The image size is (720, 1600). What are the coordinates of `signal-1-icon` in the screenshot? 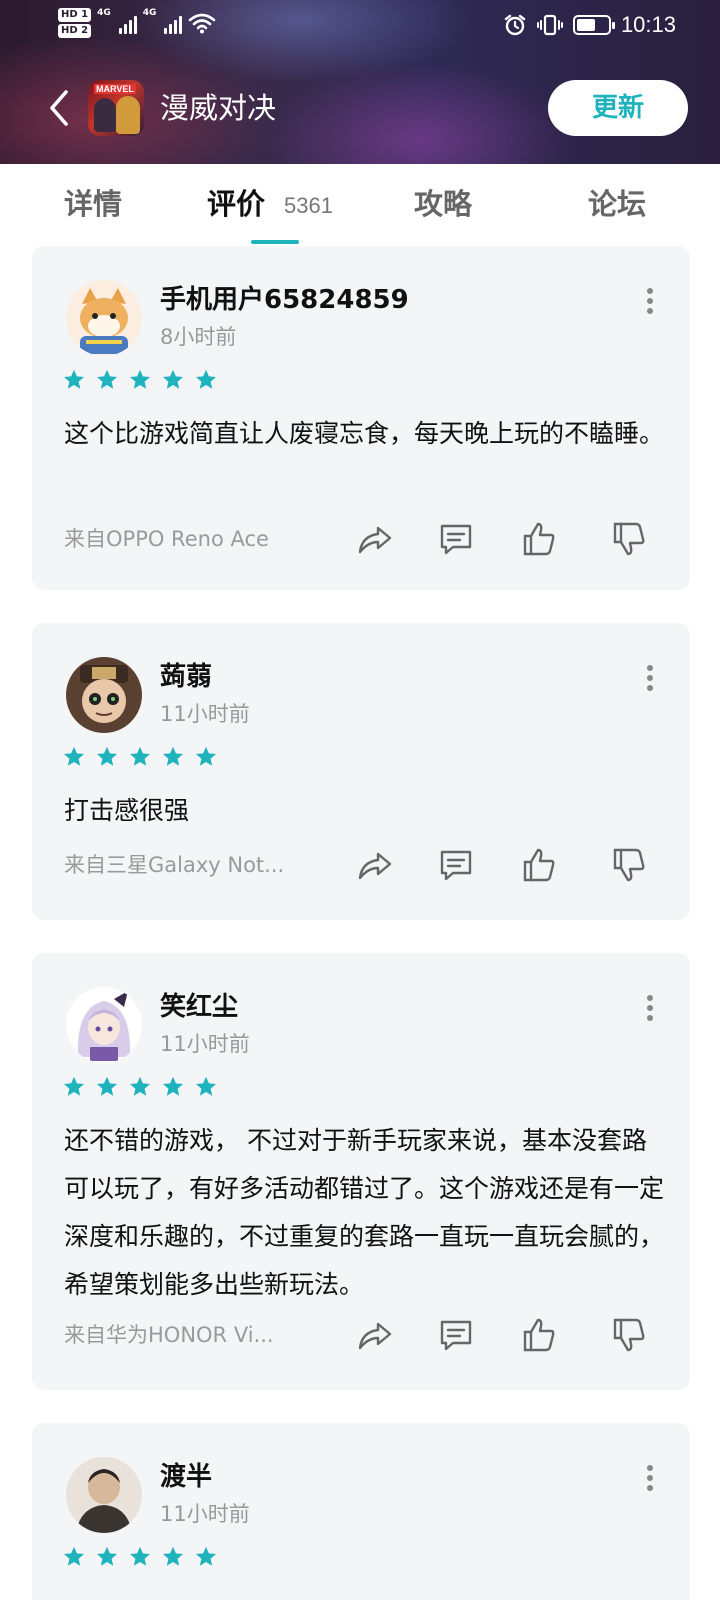 It's located at (127, 23).